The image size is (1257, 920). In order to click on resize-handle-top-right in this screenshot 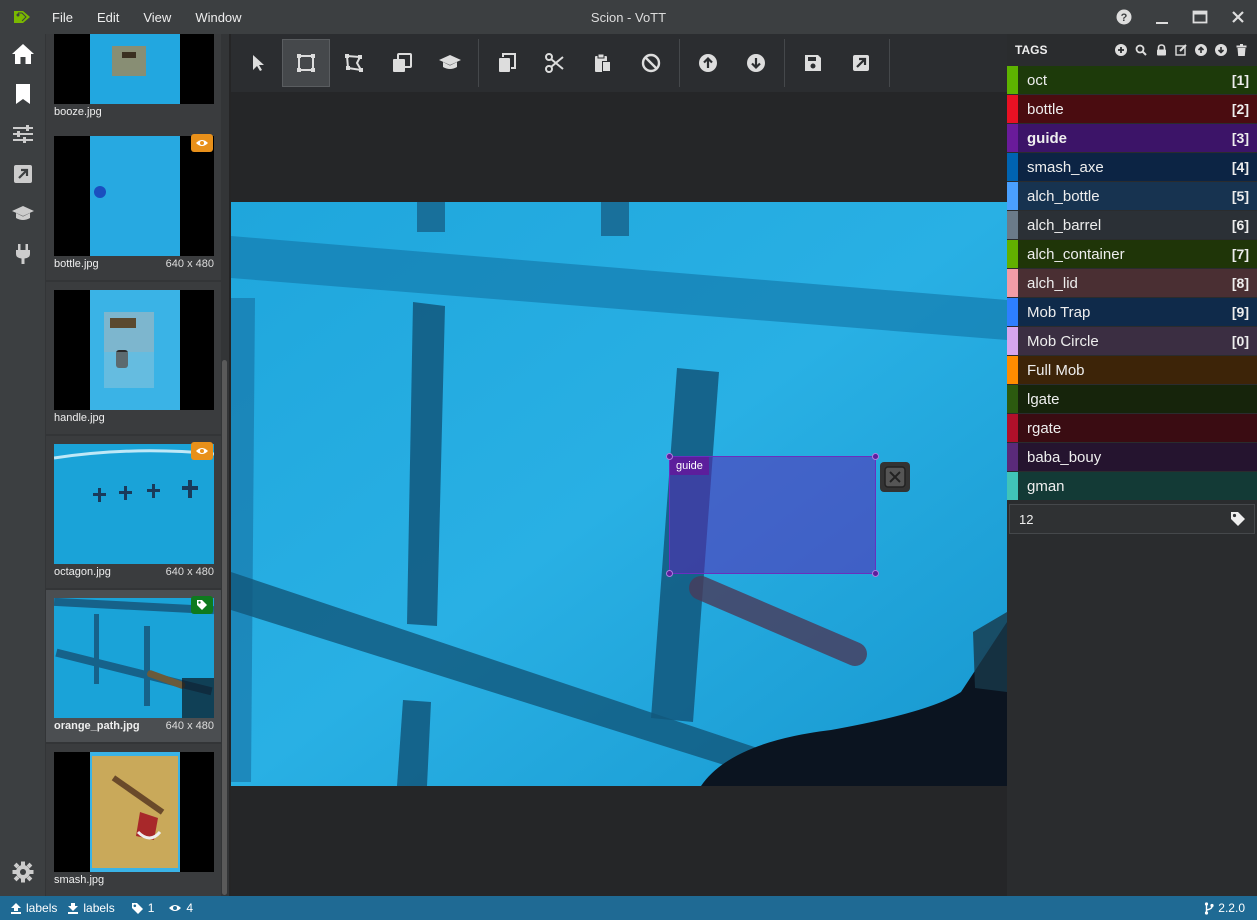, I will do `click(875, 456)`.